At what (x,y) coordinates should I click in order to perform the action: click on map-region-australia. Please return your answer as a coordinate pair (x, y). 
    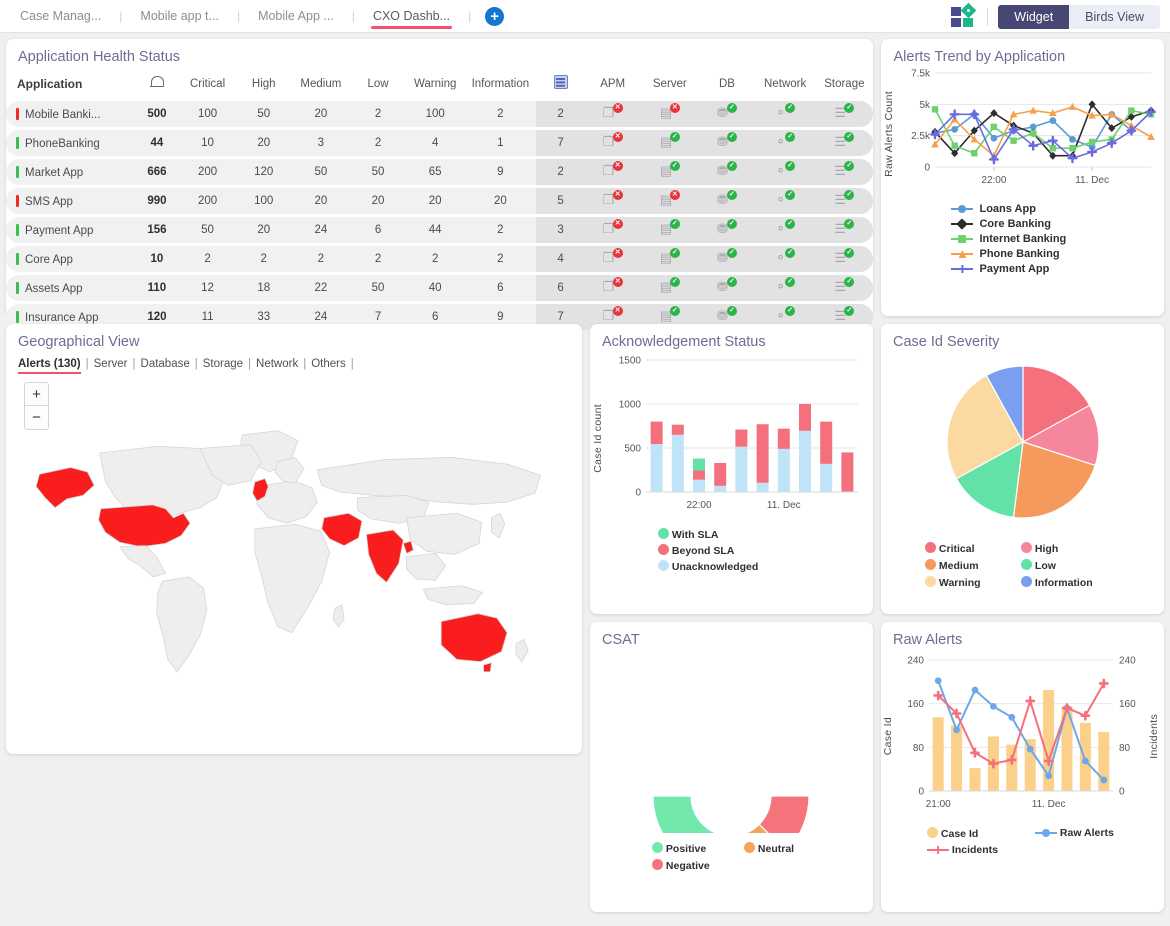
    Looking at the image, I should click on (474, 638).